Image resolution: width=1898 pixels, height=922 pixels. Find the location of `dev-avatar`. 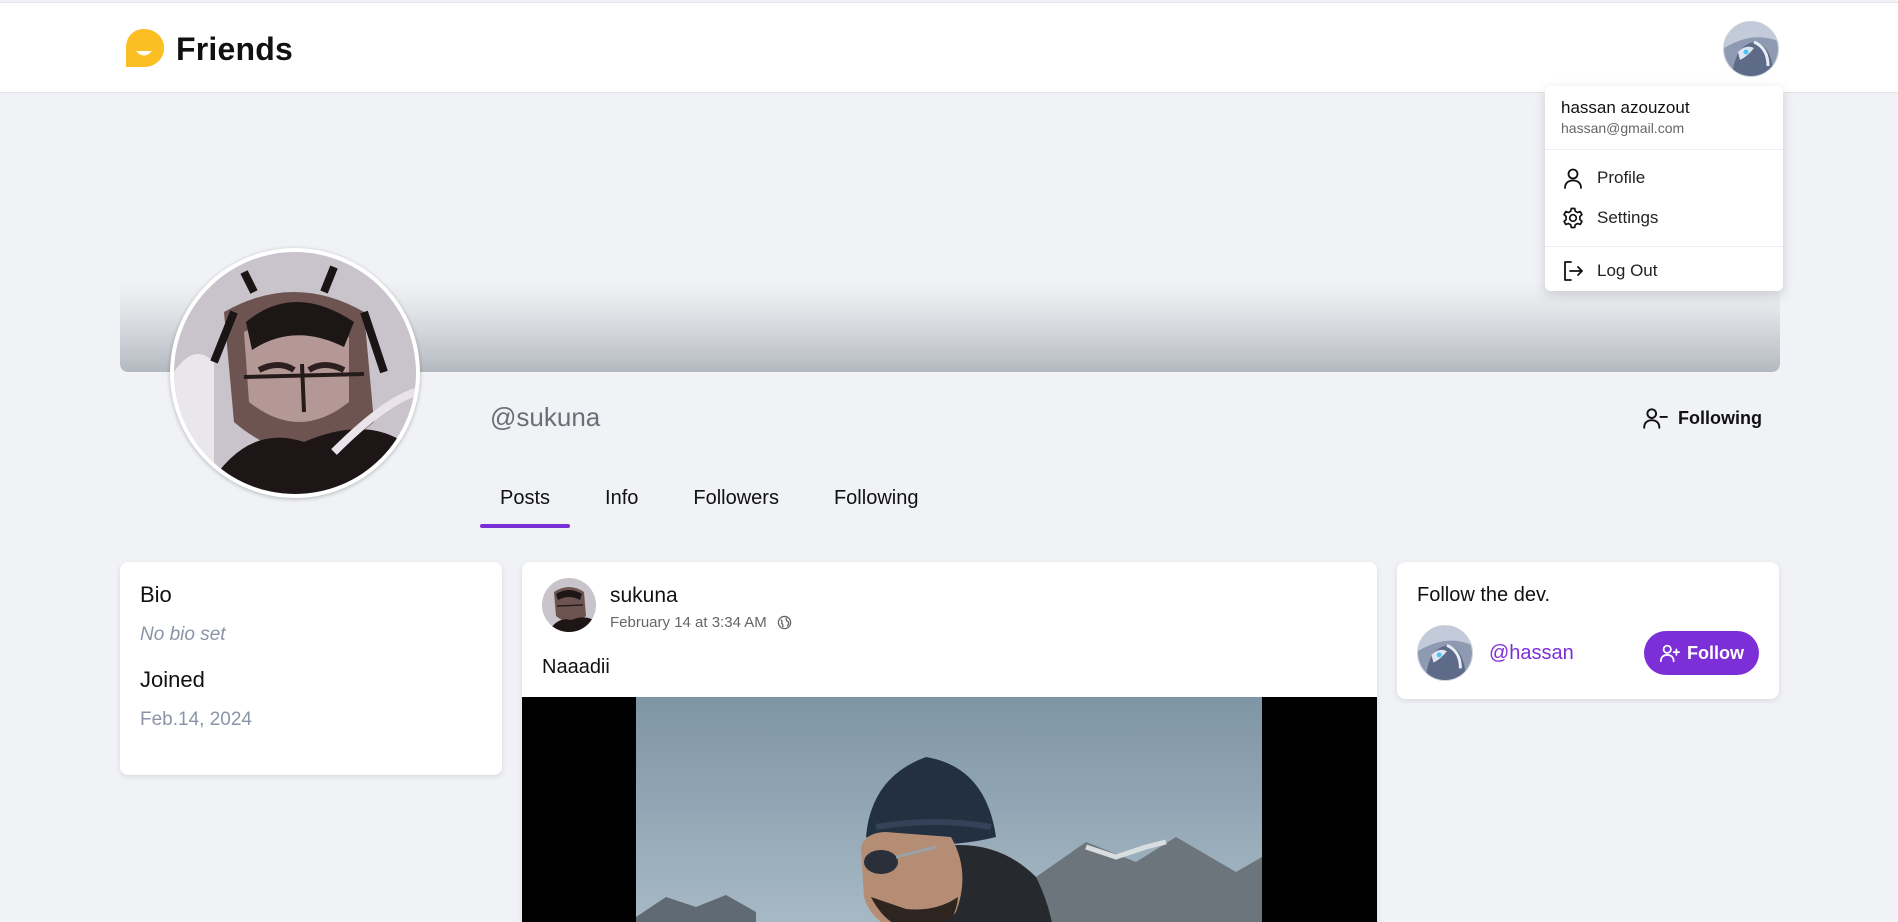

dev-avatar is located at coordinates (1445, 653).